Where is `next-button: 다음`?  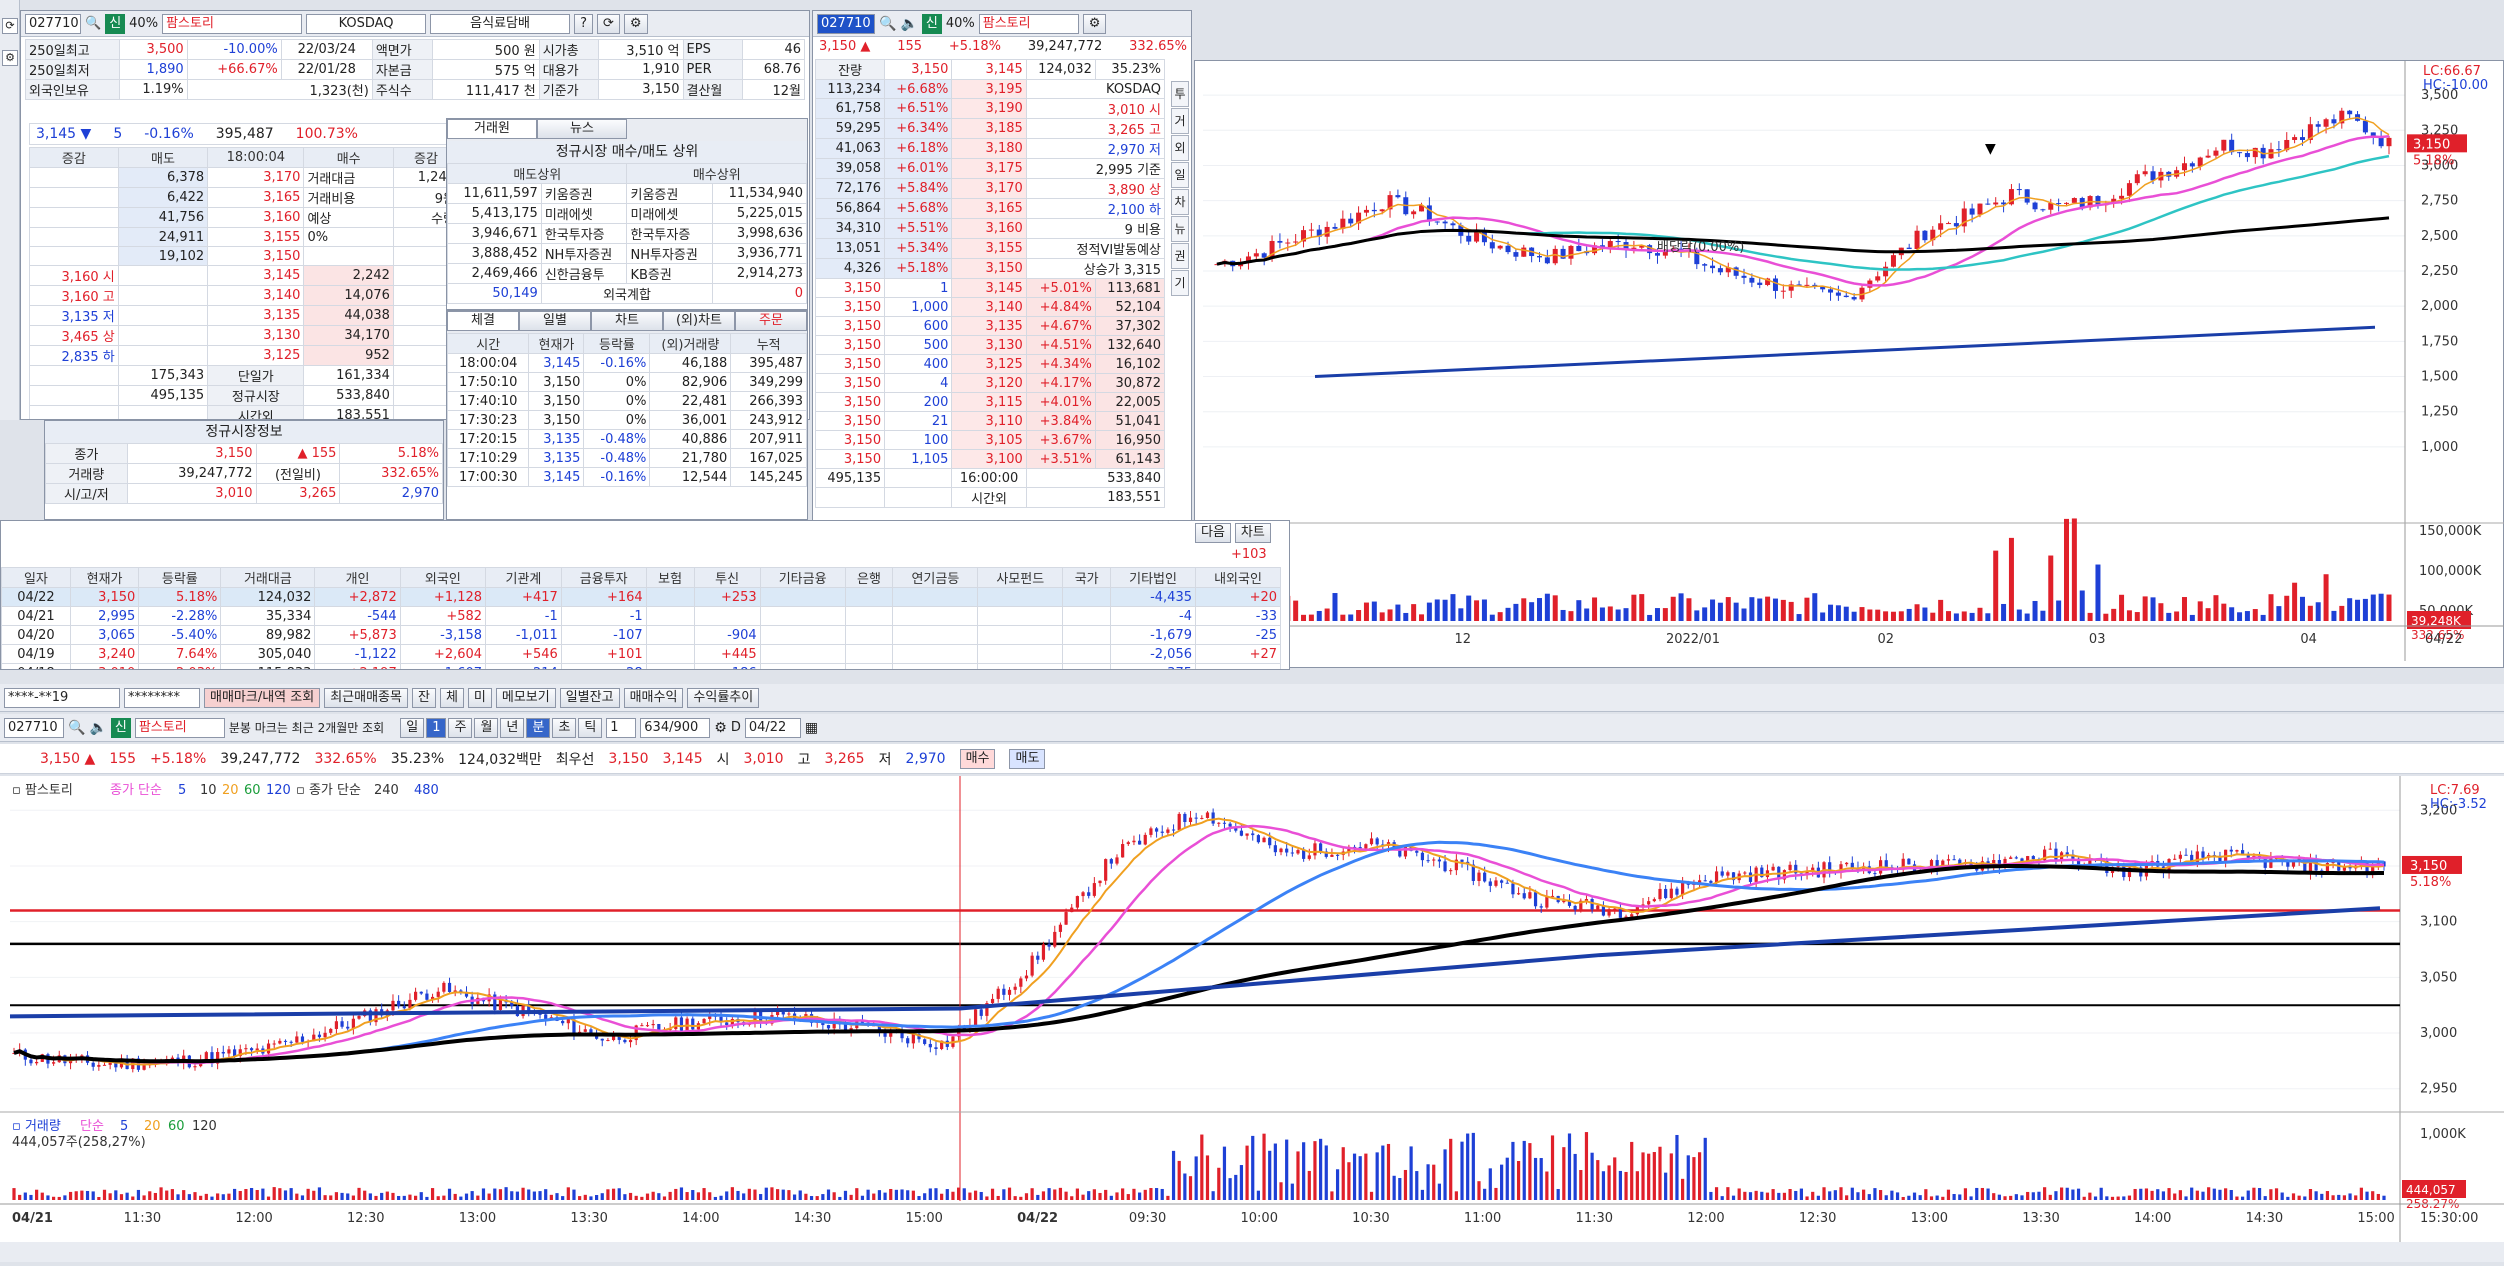 next-button: 다음 is located at coordinates (1213, 533).